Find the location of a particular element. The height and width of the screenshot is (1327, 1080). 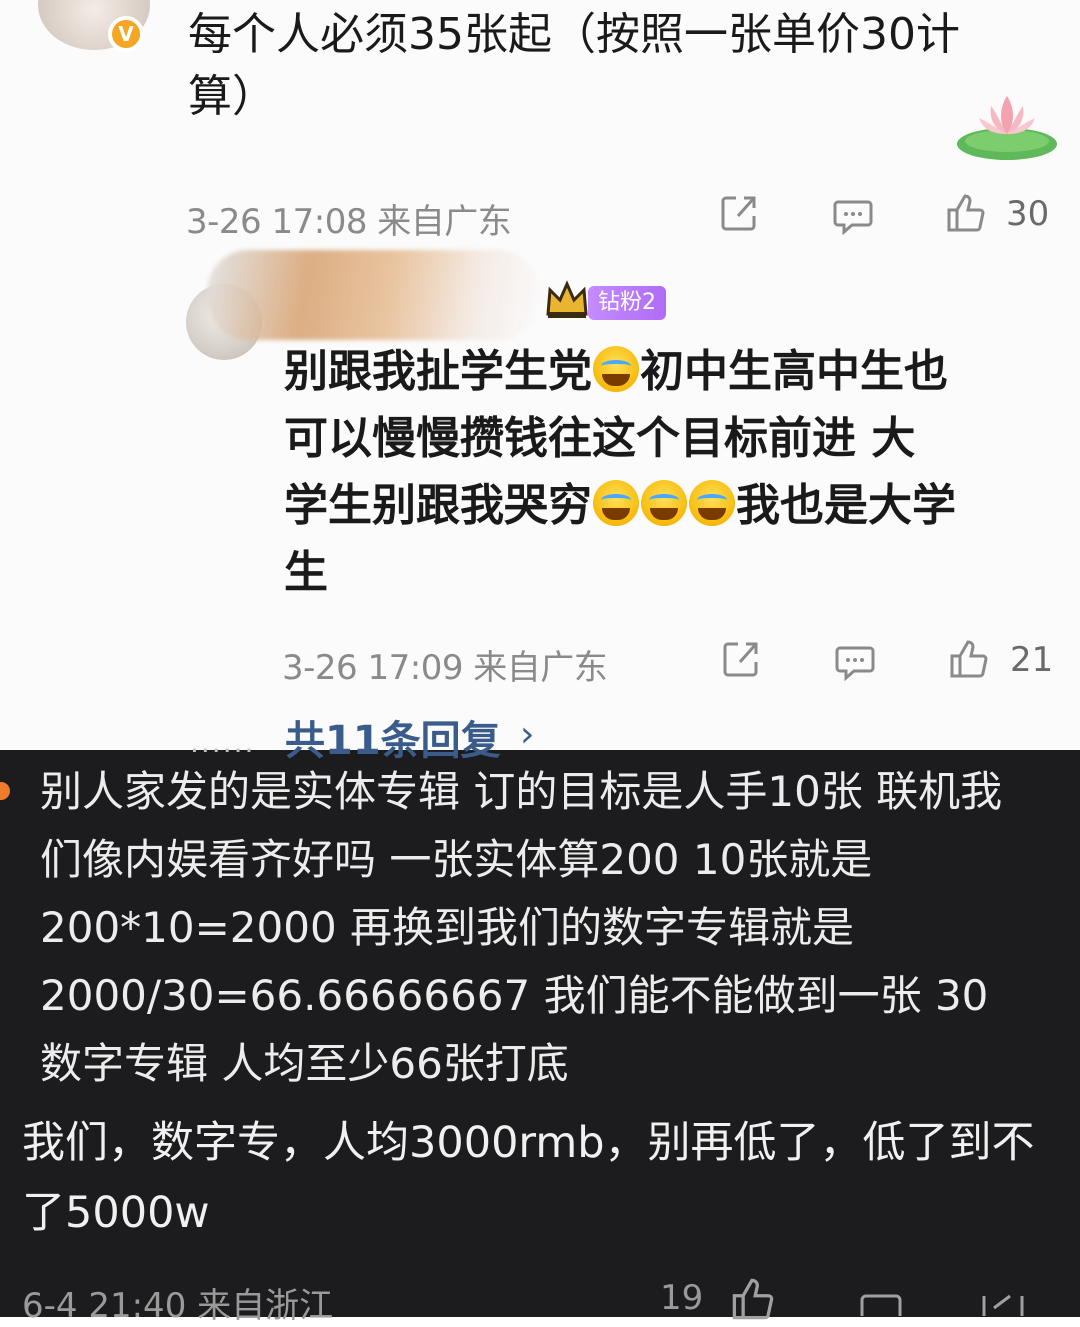

reply-text-line: 生 is located at coordinates (306, 572).